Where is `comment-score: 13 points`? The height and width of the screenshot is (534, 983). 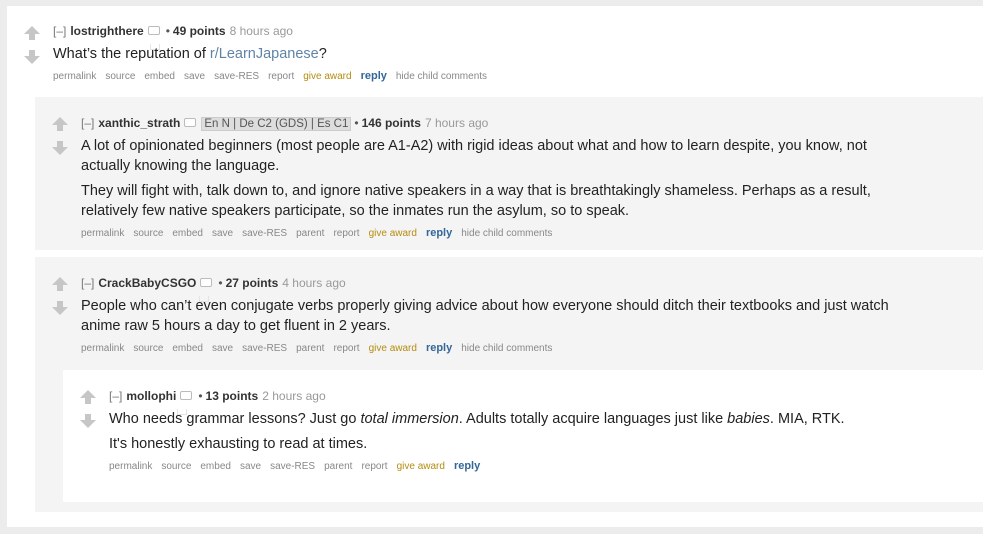
comment-score: 13 points is located at coordinates (232, 396).